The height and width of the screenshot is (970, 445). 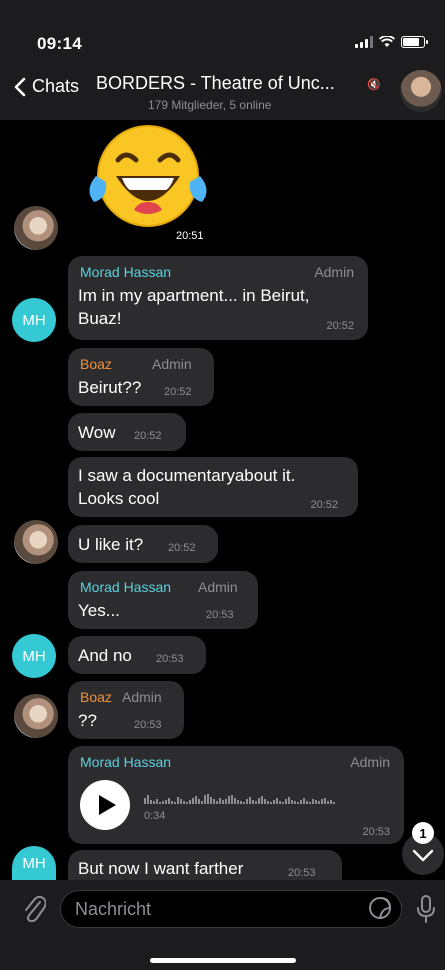 I want to click on voice-message-bubble: Morad Hassan Admin 0:34 20:53, so click(x=236, y=795).